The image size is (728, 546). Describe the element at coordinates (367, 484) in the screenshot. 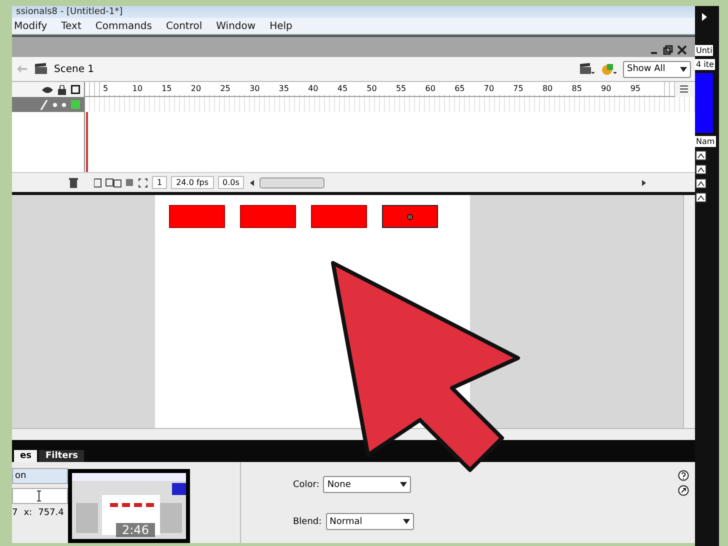

I see `color-dropdown: None` at that location.